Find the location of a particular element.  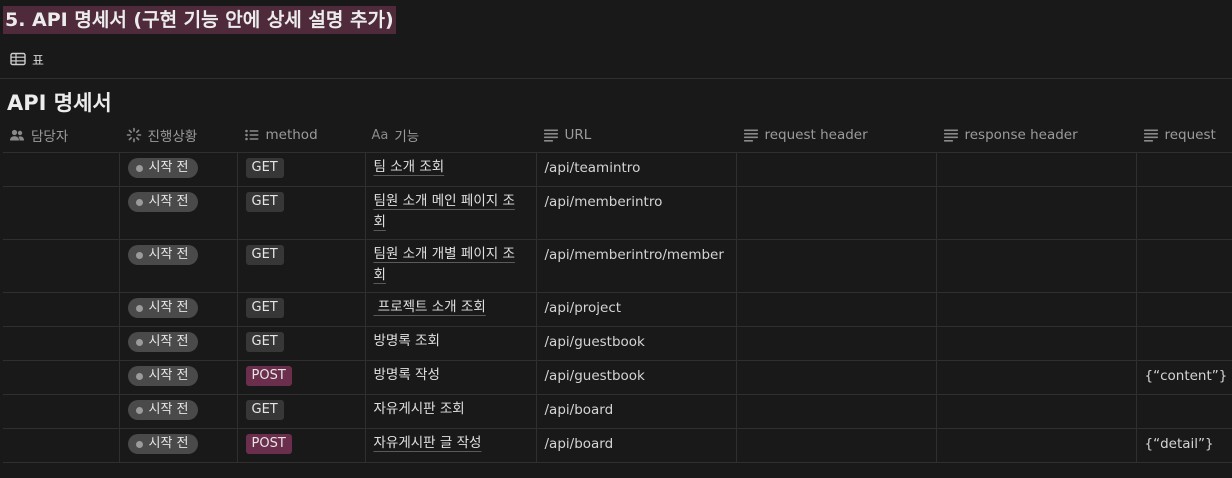

feature-title-link: 자유게시판 조회 is located at coordinates (449, 409).